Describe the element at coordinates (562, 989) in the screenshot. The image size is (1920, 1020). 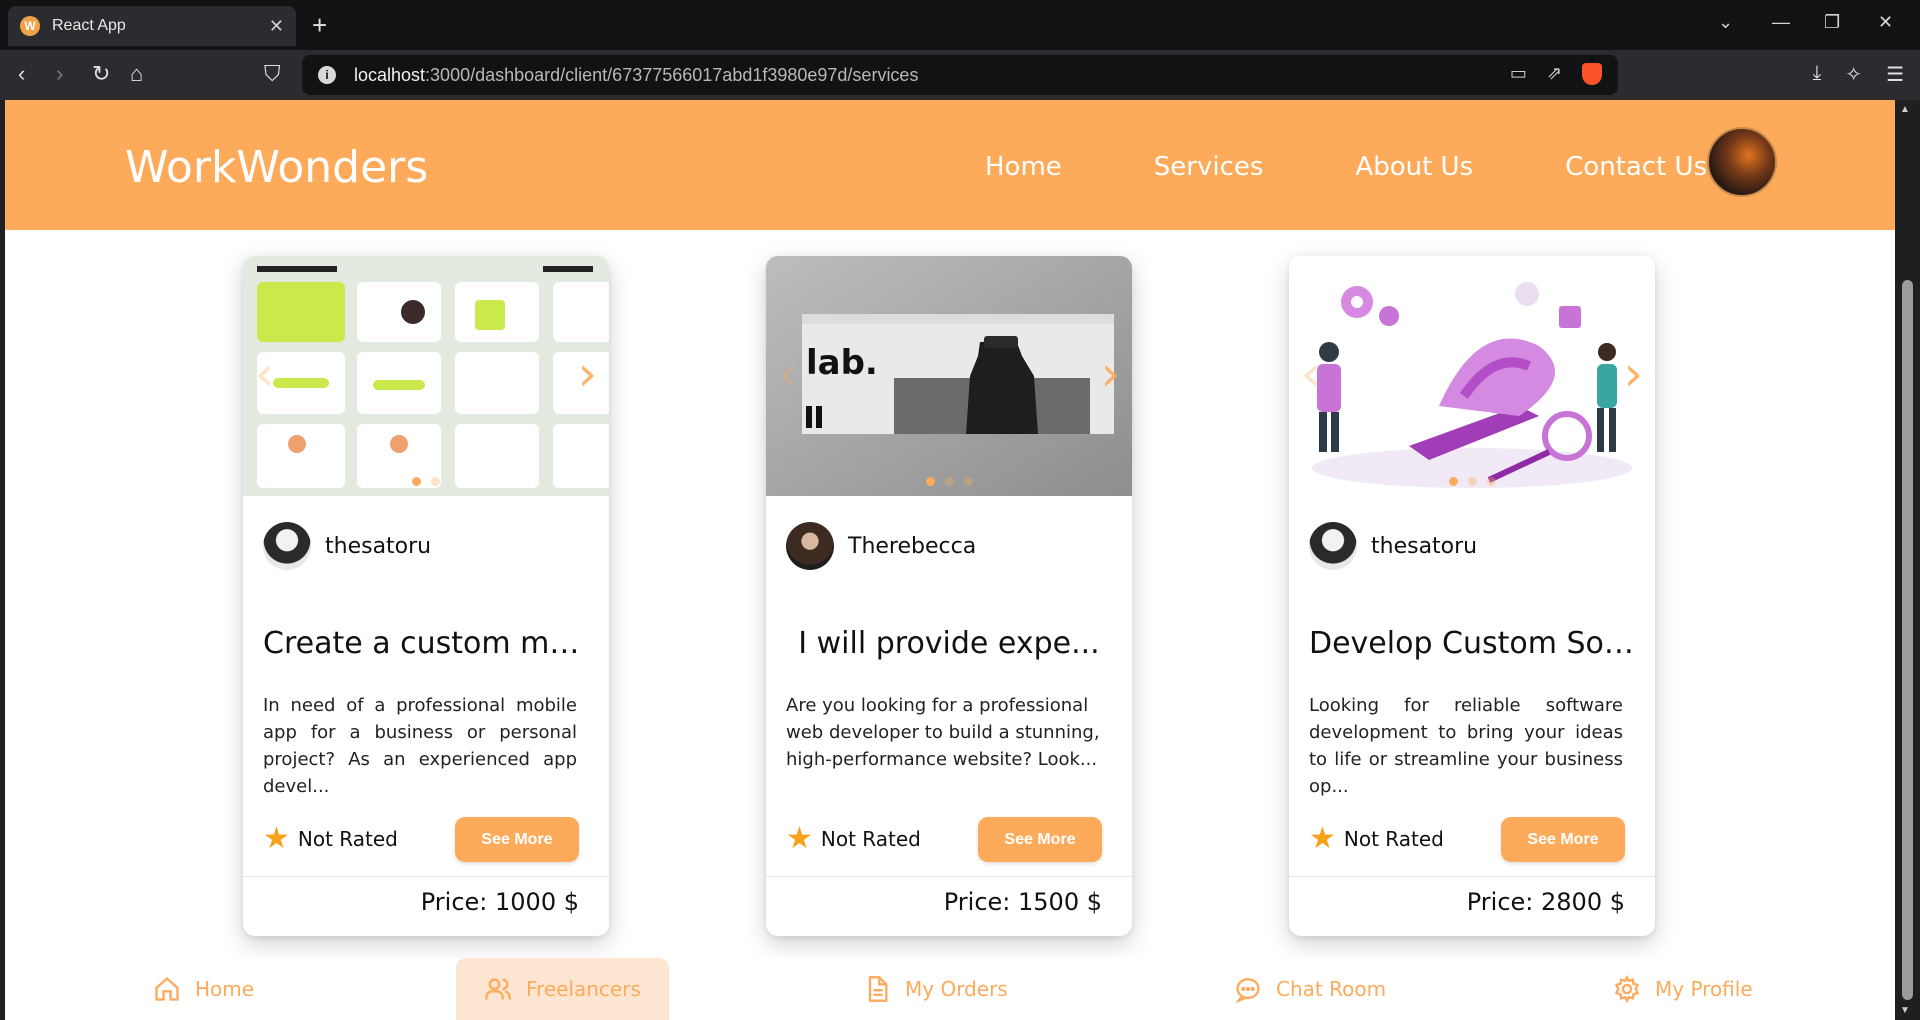
I see `bottom-nav-freelancers: Freelancers` at that location.